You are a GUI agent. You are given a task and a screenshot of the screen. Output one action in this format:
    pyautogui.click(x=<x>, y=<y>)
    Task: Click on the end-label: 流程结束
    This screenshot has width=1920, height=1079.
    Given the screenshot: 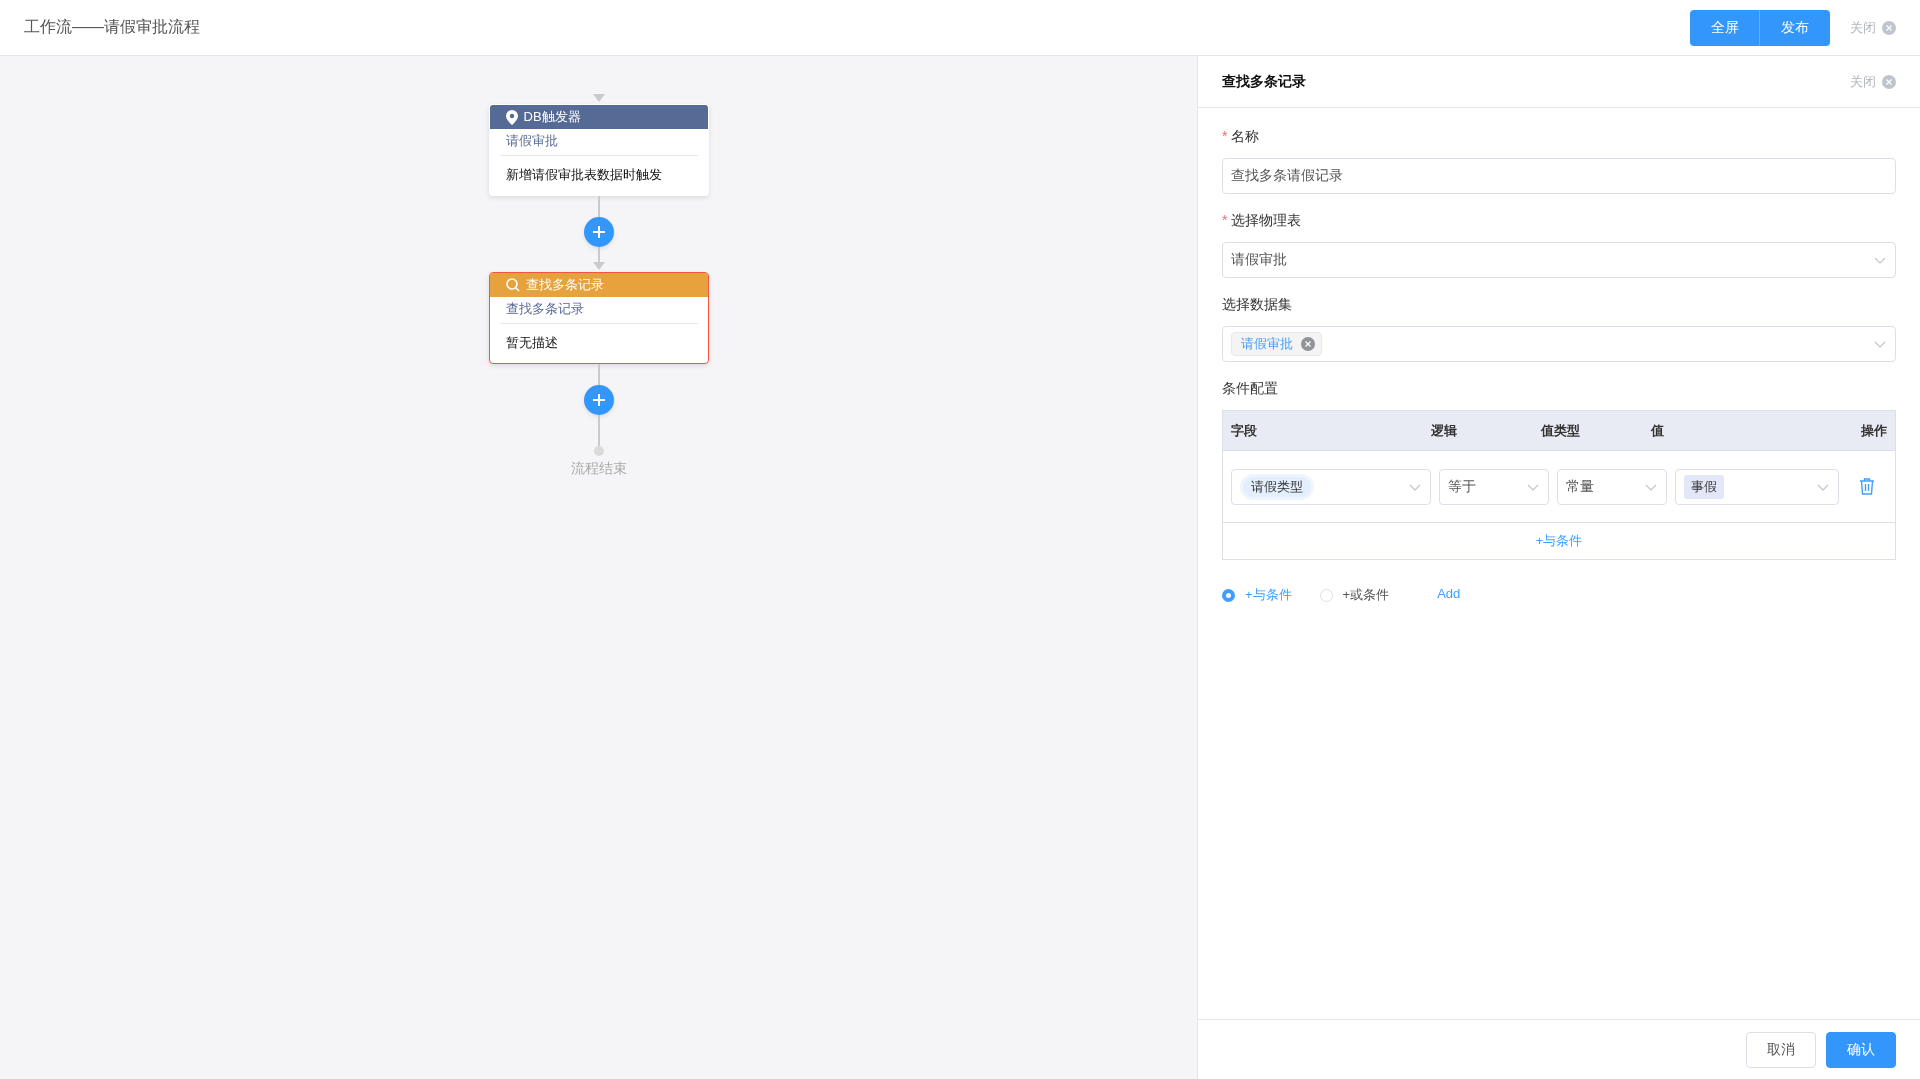 What is the action you would take?
    pyautogui.click(x=598, y=469)
    